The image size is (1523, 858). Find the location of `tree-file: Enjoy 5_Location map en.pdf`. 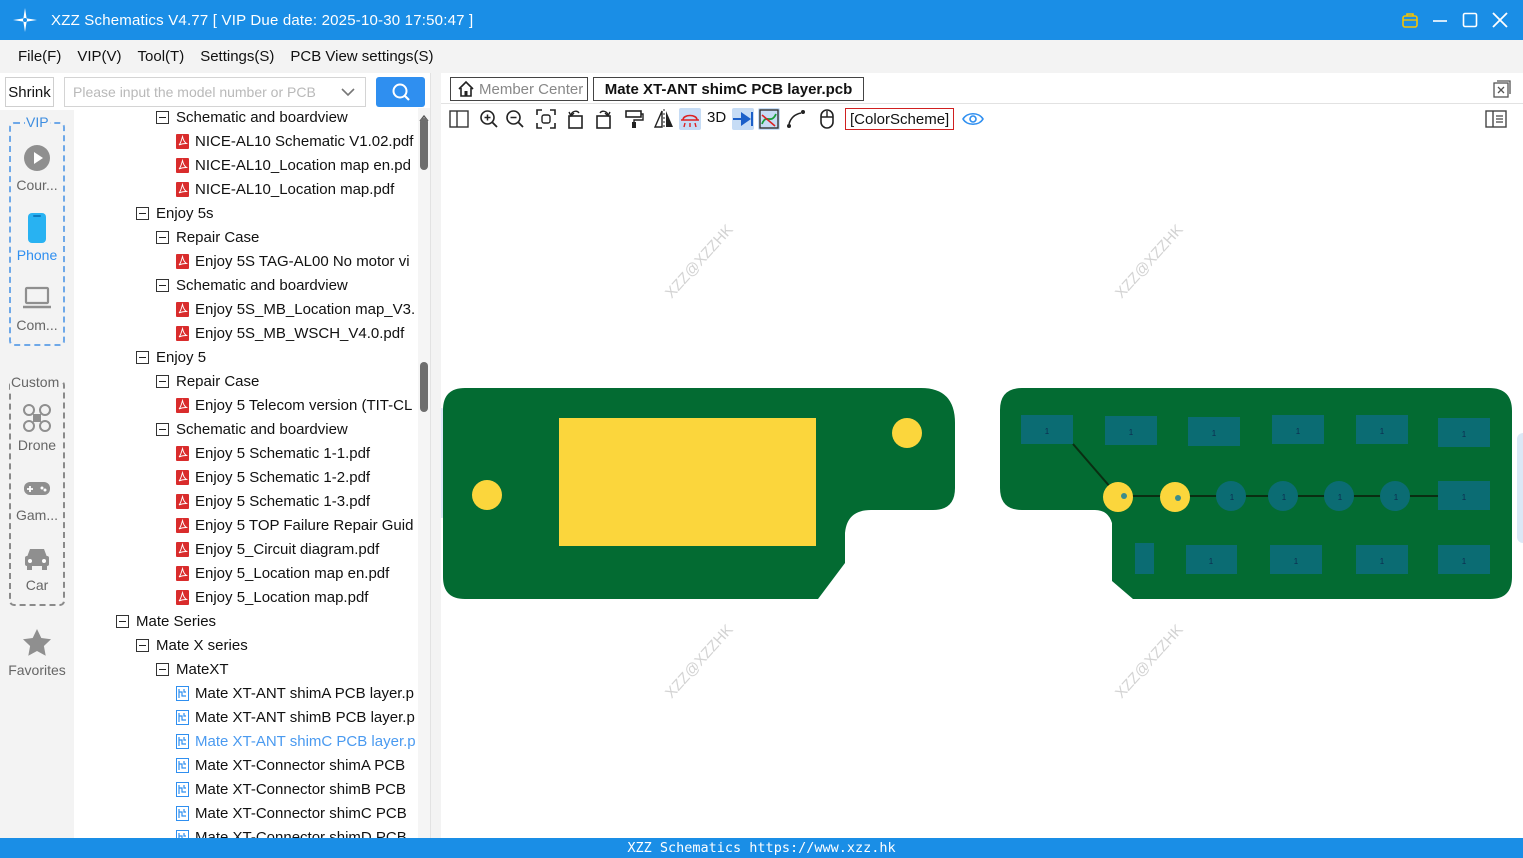

tree-file: Enjoy 5_Location map en.pdf is located at coordinates (282, 573).